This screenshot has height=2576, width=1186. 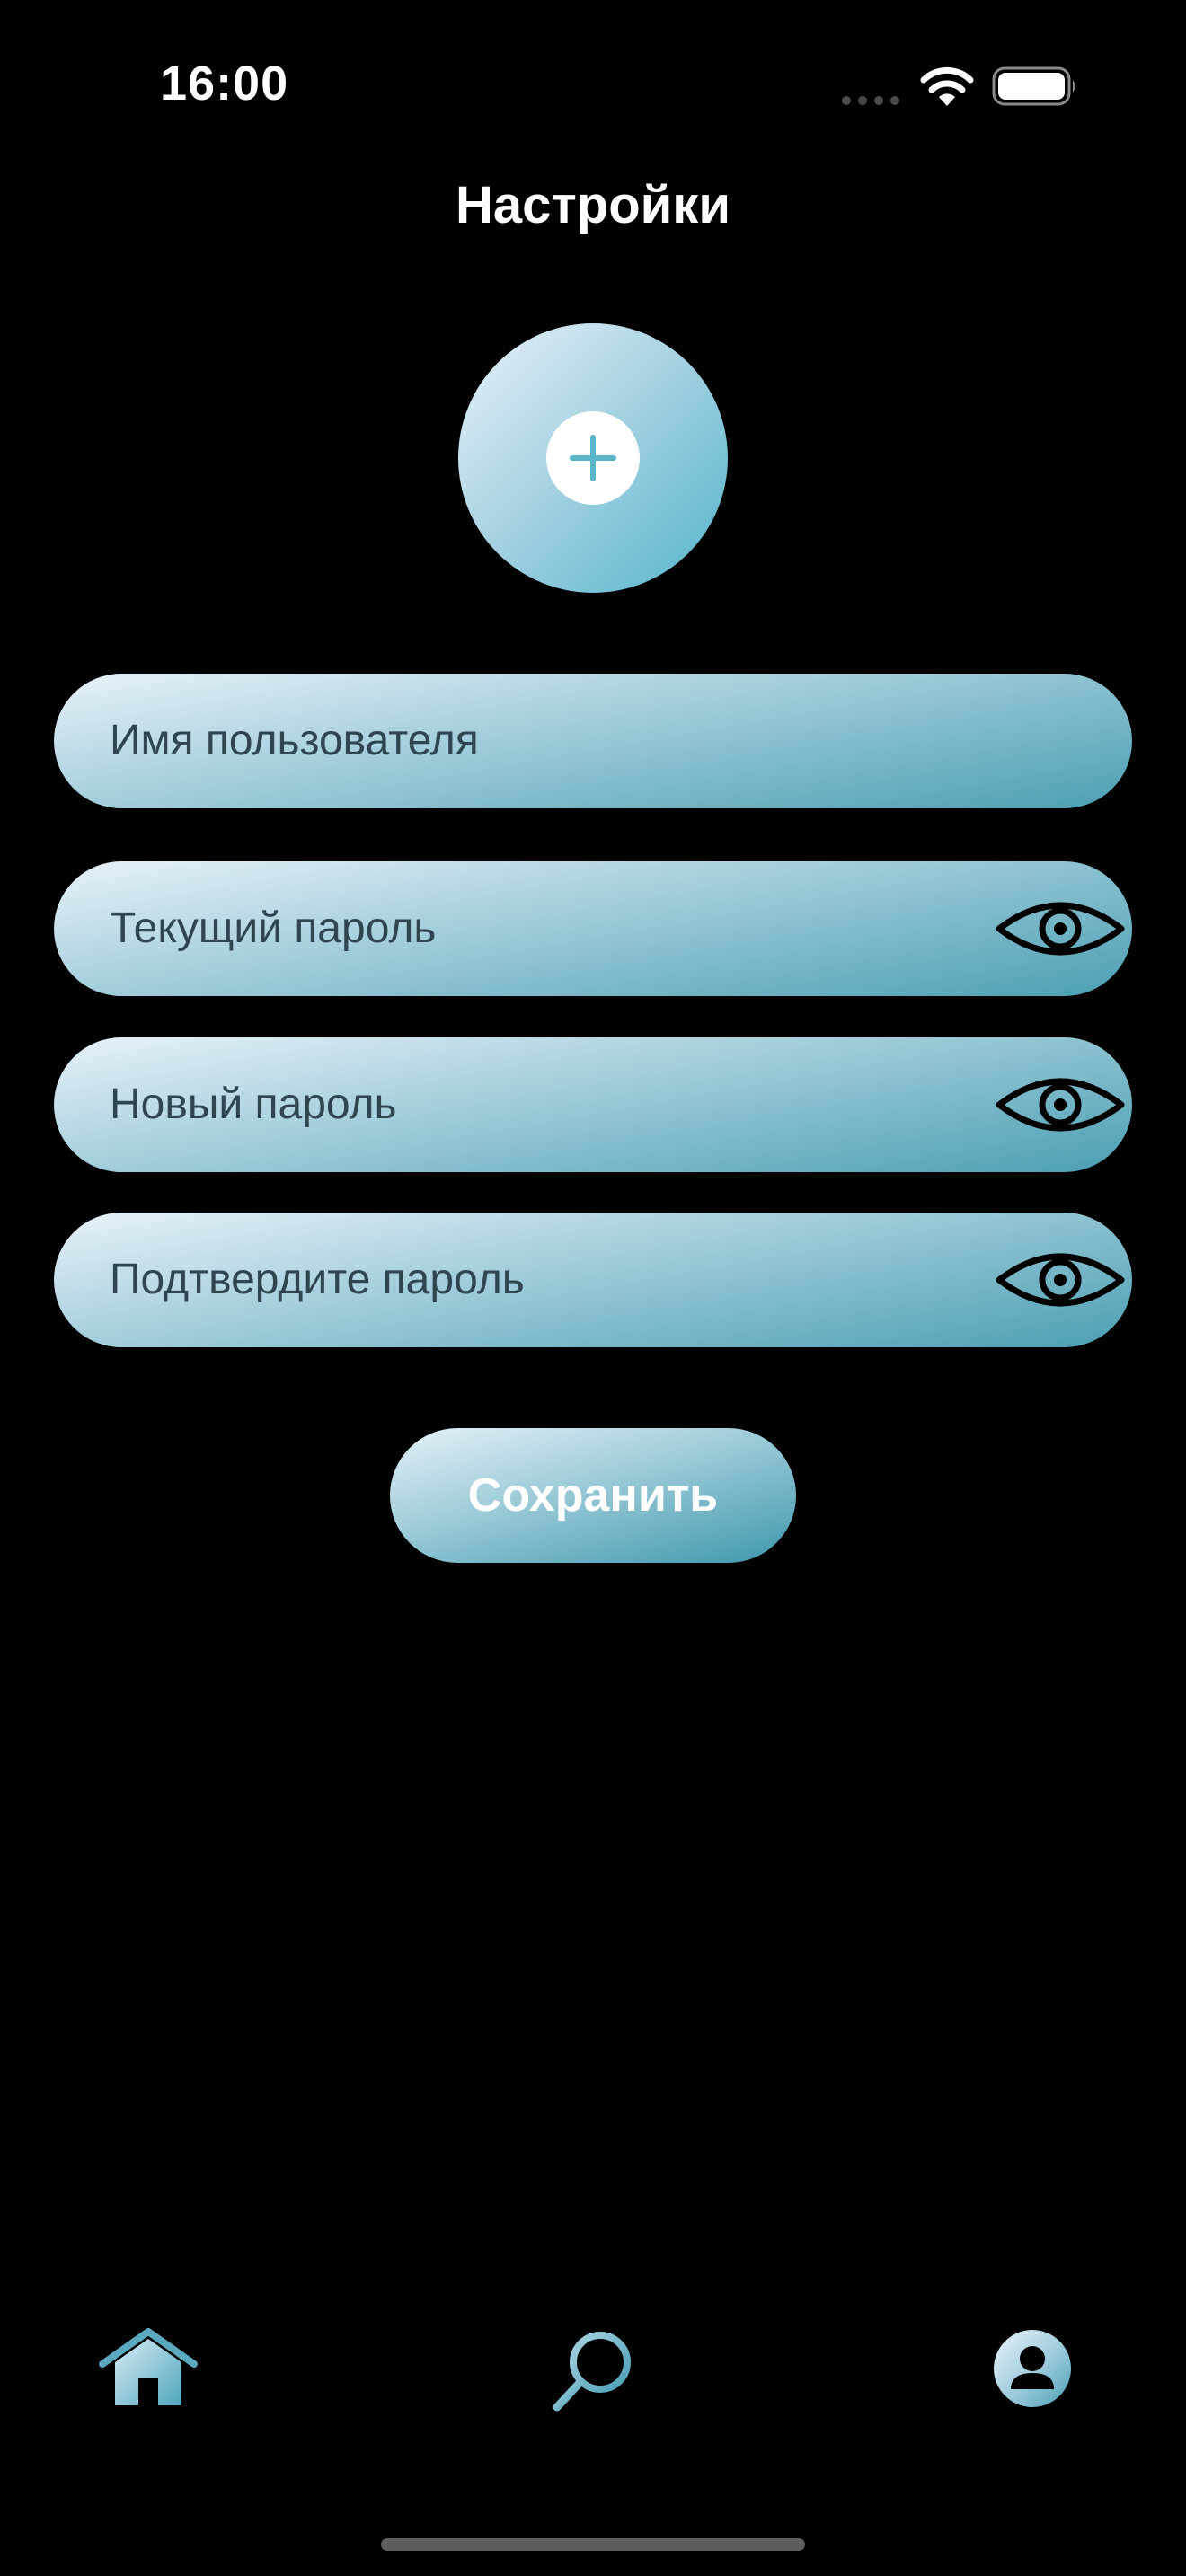 I want to click on new-password-field: Новый пароль, so click(x=593, y=1104).